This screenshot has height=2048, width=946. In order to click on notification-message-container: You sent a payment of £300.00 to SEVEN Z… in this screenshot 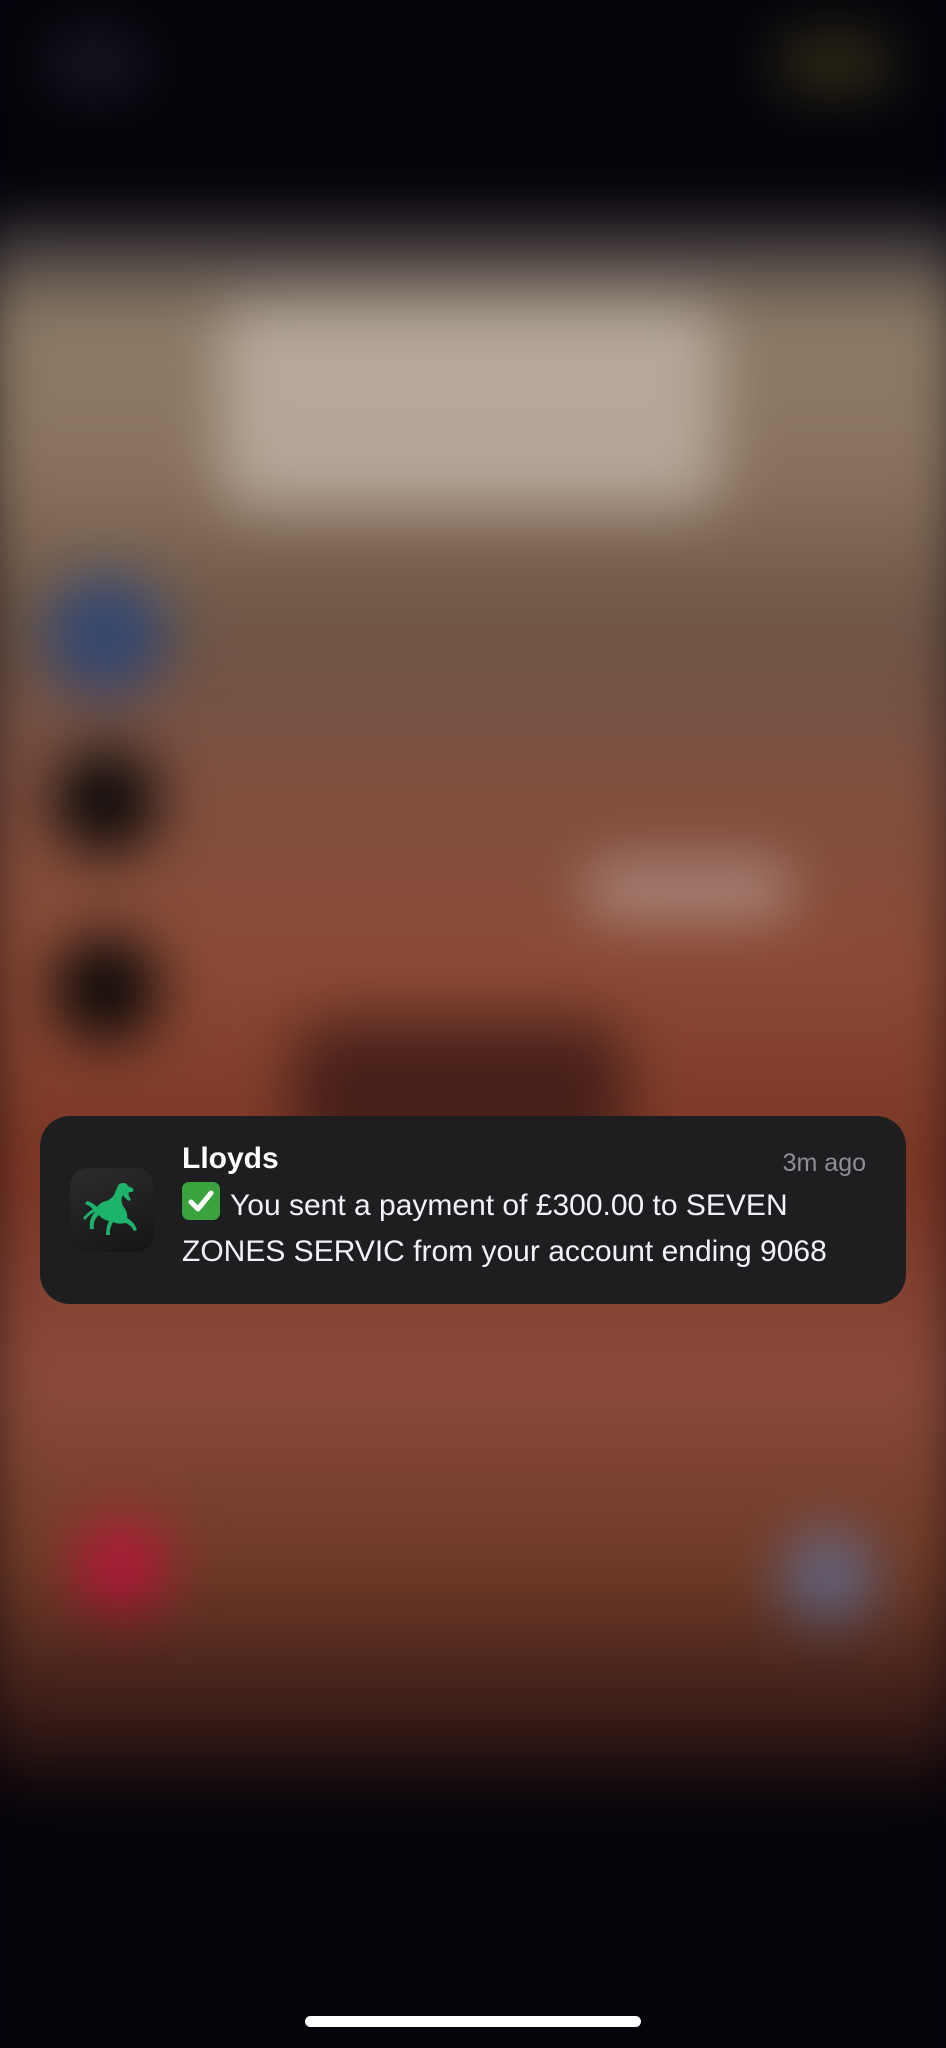, I will do `click(532, 1228)`.